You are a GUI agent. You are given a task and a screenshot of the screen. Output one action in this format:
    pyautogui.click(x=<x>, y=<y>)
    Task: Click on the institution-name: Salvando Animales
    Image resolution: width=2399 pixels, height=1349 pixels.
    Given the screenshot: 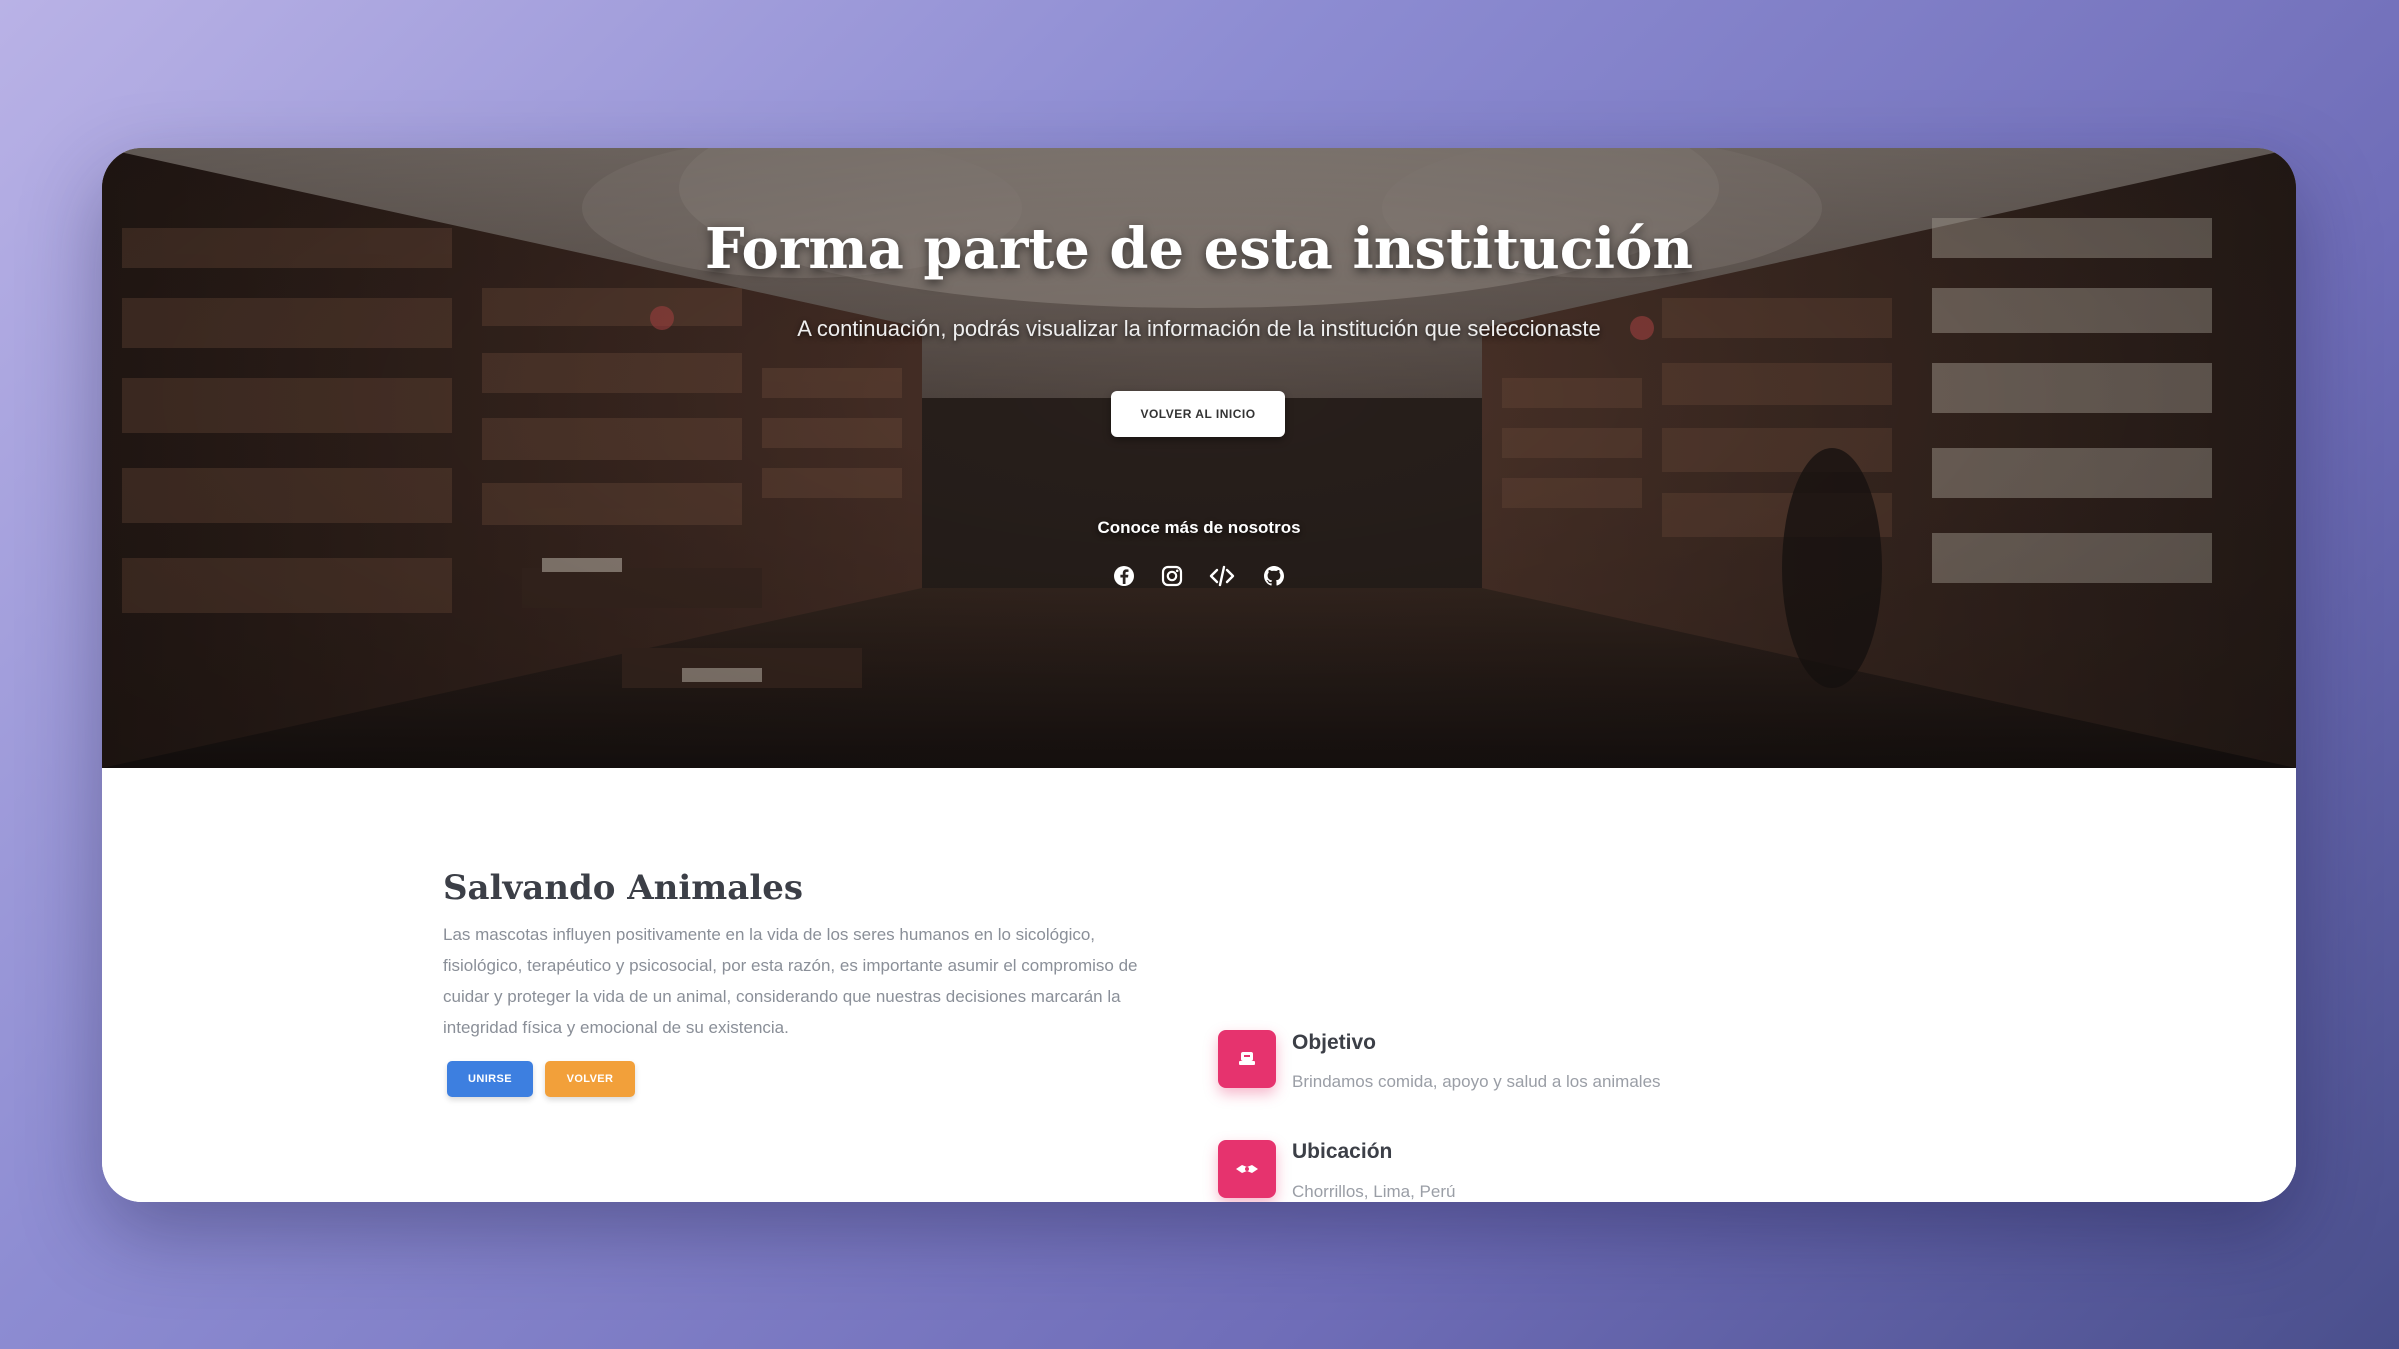 What is the action you would take?
    pyautogui.click(x=623, y=888)
    